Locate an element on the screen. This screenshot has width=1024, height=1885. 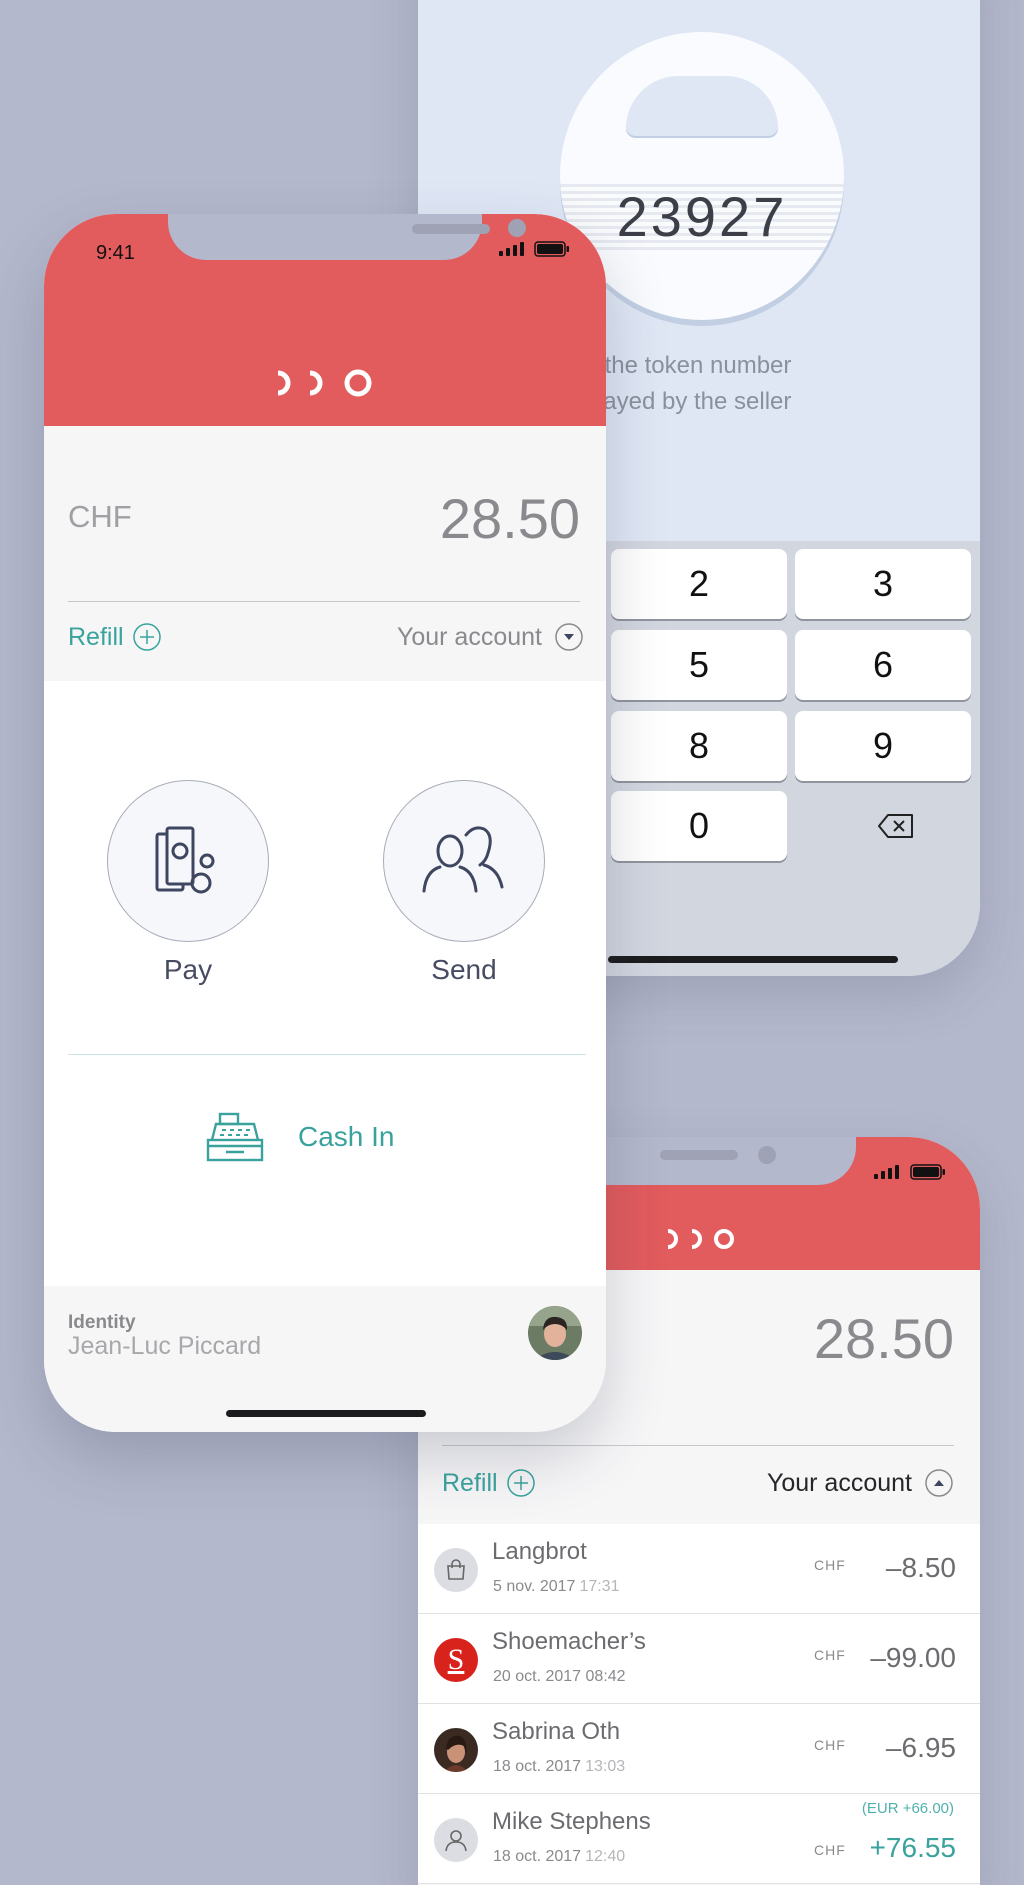
key-0: 0 is located at coordinates (699, 826).